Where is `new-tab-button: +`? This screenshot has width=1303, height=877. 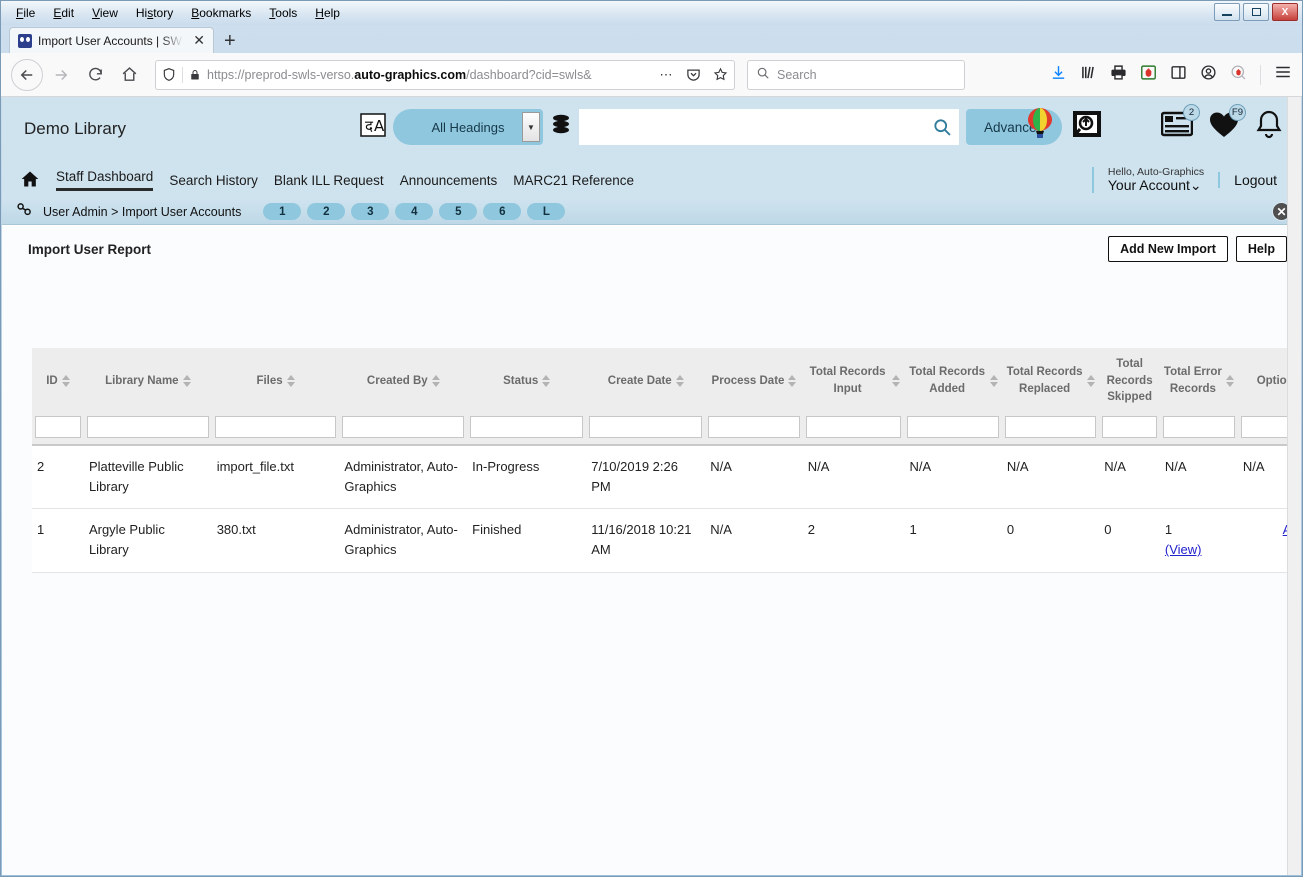 new-tab-button: + is located at coordinates (230, 42).